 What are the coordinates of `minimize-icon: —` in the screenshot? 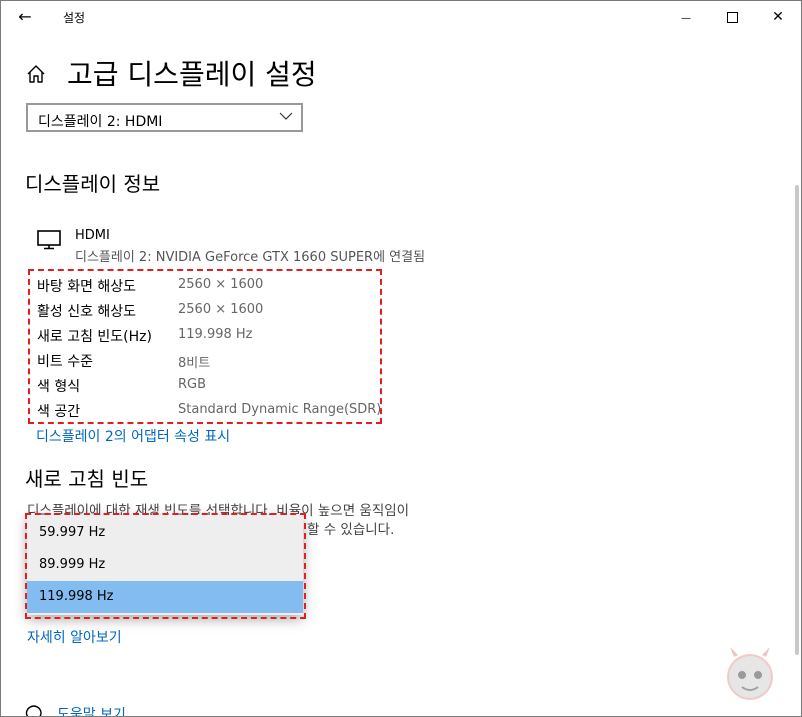 It's located at (686, 18).